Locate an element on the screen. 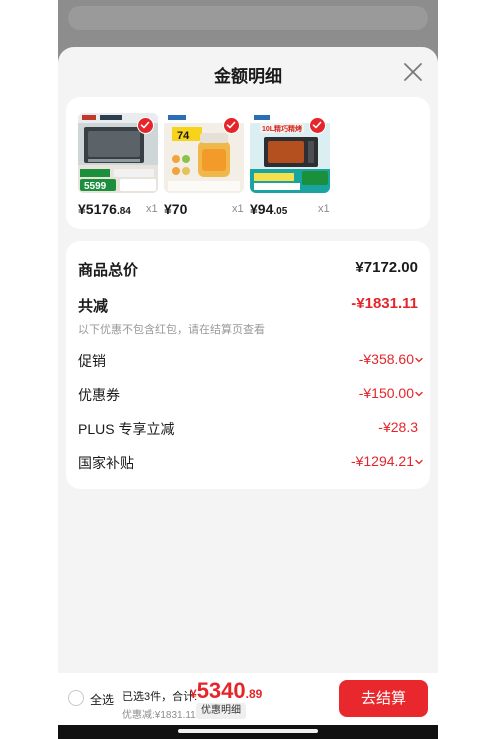 The image size is (500, 739). checkout-total-currency: ¥ is located at coordinates (193, 694).